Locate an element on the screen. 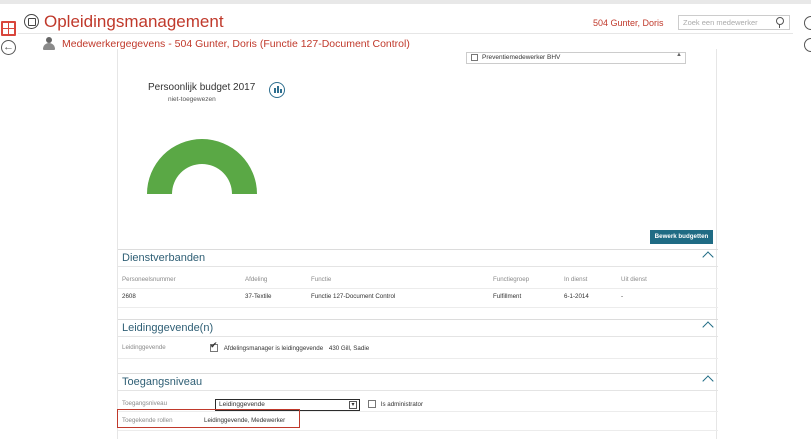  manager-checkbox is located at coordinates (214, 346).